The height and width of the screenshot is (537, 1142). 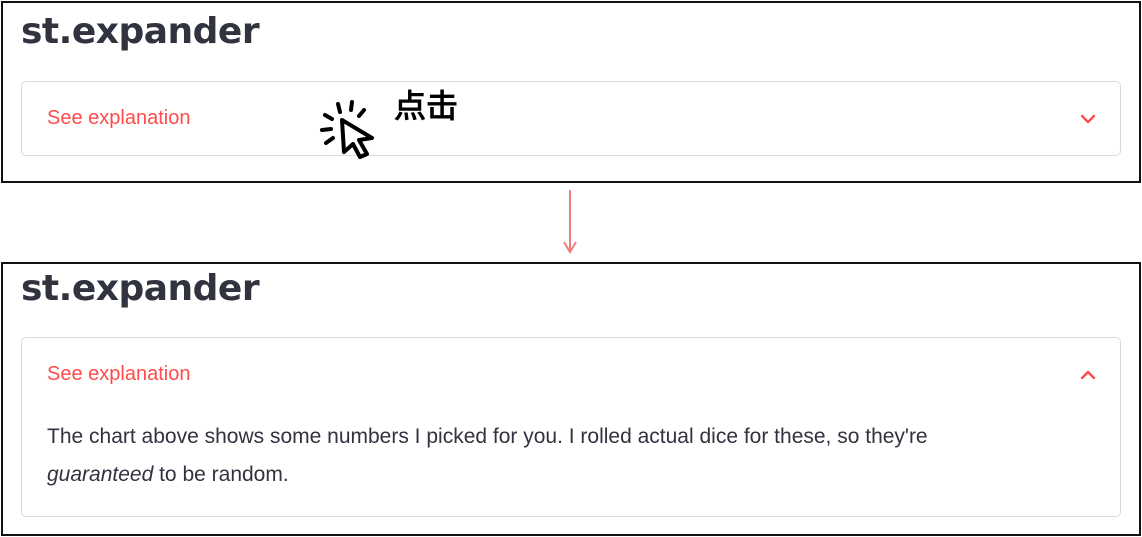 I want to click on down-arrow-icon, so click(x=570, y=222).